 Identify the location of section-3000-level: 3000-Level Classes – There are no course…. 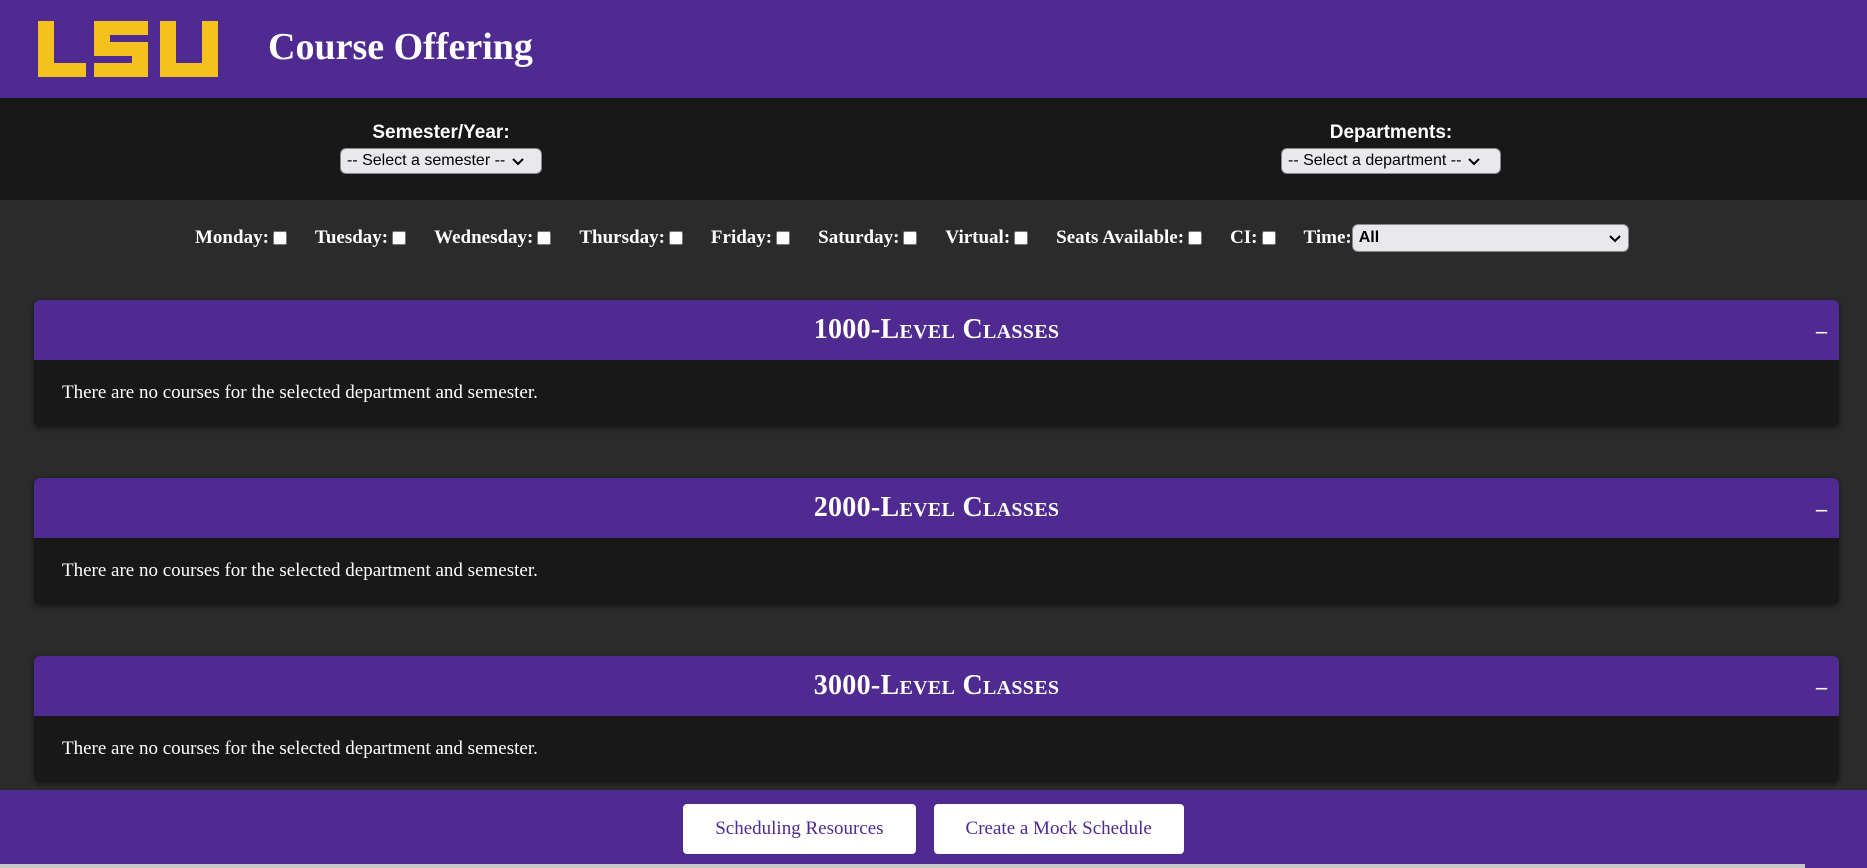
(936, 719).